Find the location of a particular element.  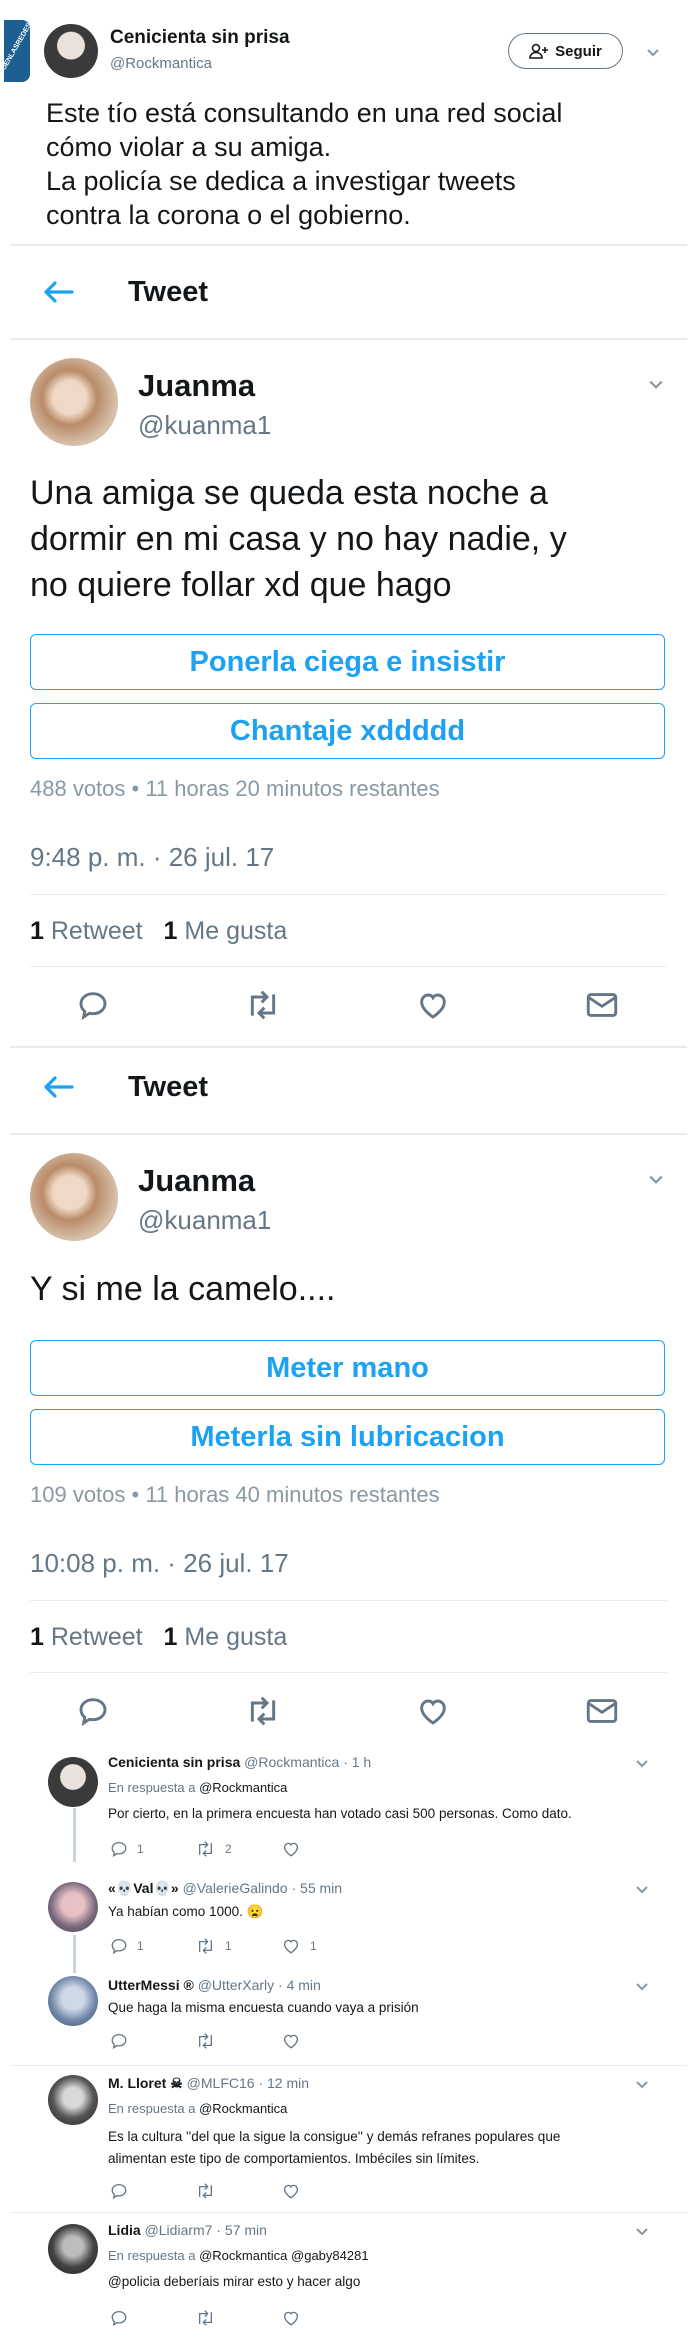

add-user-icon is located at coordinates (539, 51).